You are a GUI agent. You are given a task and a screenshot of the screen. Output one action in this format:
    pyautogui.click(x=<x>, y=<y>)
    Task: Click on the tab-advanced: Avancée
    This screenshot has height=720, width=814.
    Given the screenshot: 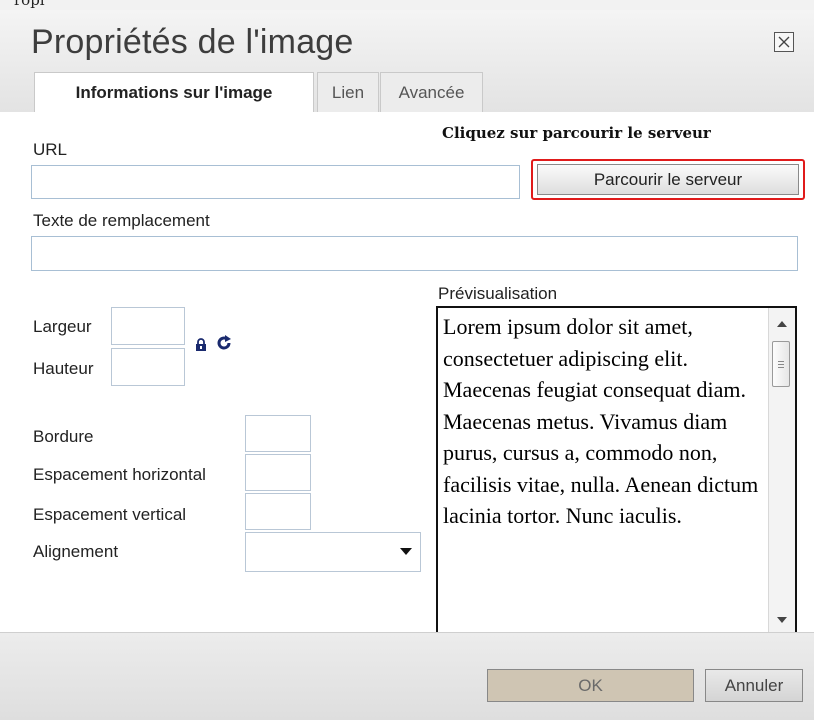 What is the action you would take?
    pyautogui.click(x=431, y=92)
    